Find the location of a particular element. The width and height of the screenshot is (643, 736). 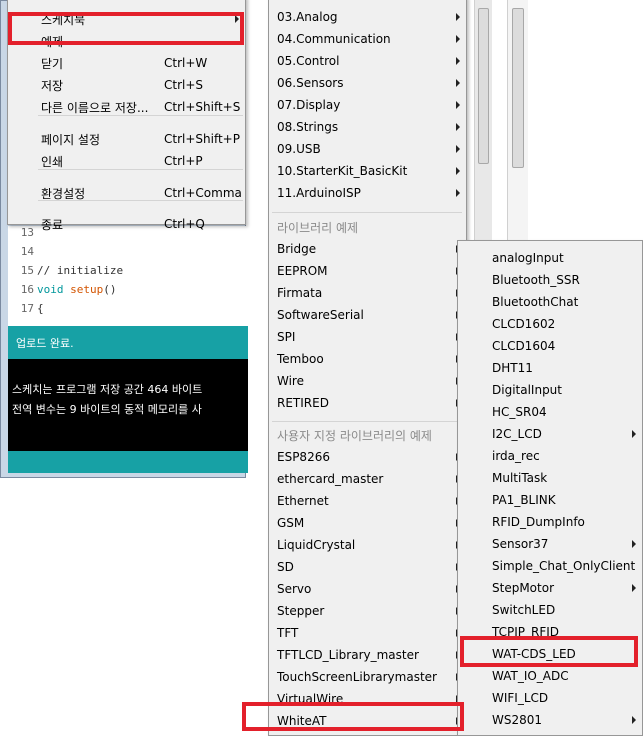

file-menu-item: 예제 is located at coordinates (126, 41).